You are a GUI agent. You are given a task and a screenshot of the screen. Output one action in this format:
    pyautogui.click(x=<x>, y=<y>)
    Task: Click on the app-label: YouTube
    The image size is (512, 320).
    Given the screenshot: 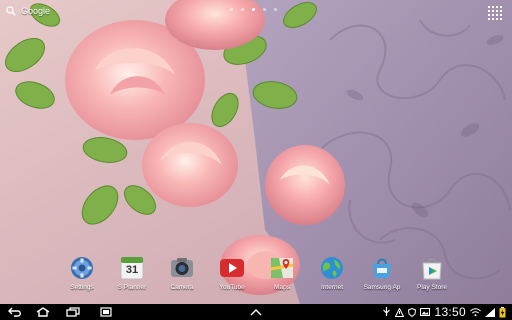 What is the action you would take?
    pyautogui.click(x=232, y=287)
    